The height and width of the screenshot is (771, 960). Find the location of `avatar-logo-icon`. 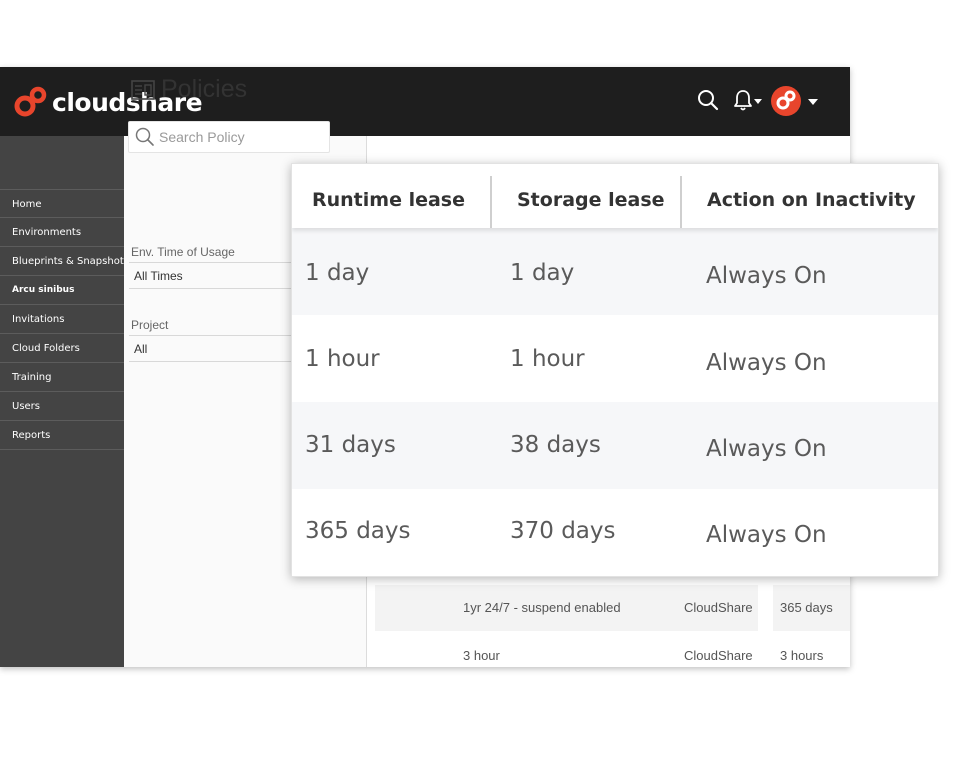

avatar-logo-icon is located at coordinates (786, 100).